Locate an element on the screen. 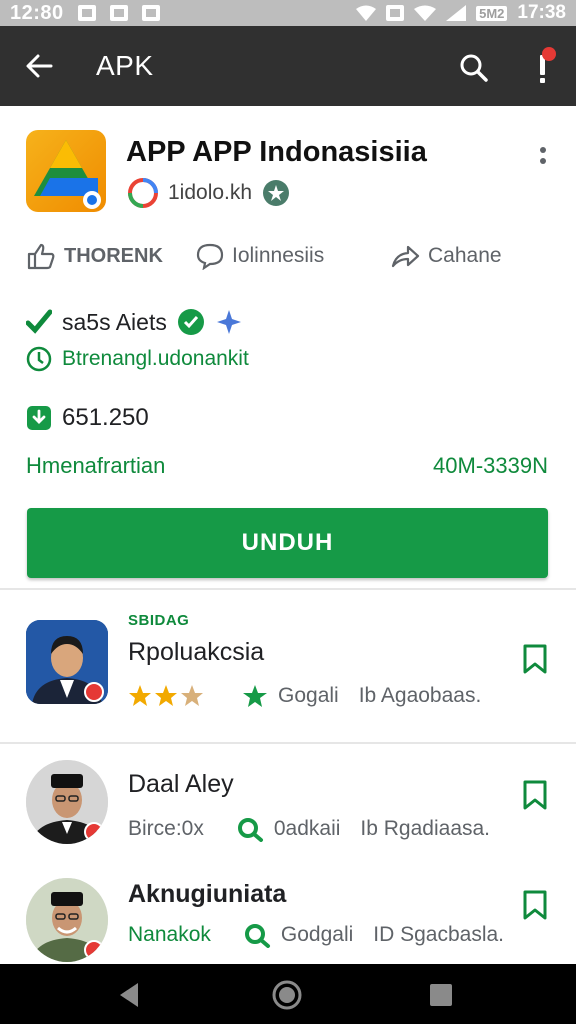 The width and height of the screenshot is (576, 1024). comment-action: Iolinnesiis is located at coordinates (260, 256).